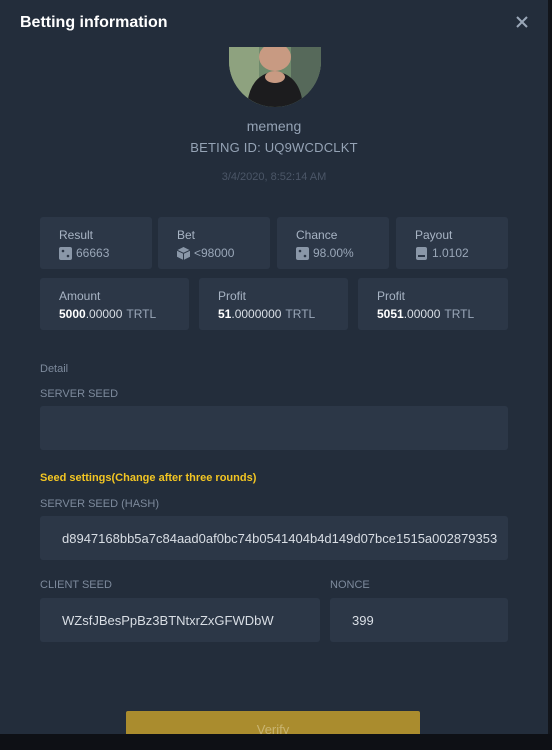  I want to click on cube-icon, so click(183, 253).